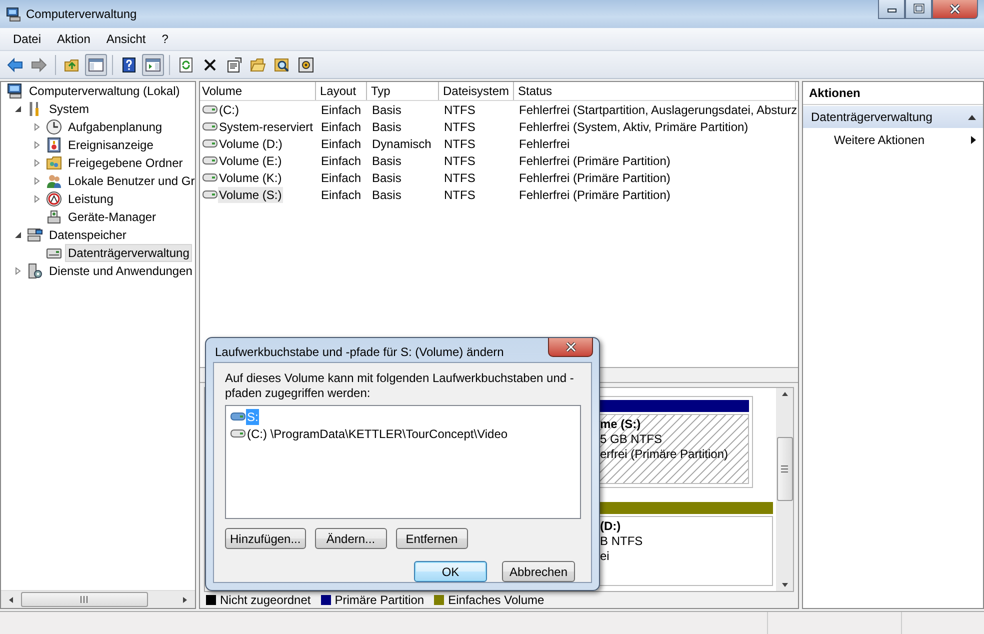 The height and width of the screenshot is (634, 984). What do you see at coordinates (35, 235) in the screenshot?
I see `storage-icon` at bounding box center [35, 235].